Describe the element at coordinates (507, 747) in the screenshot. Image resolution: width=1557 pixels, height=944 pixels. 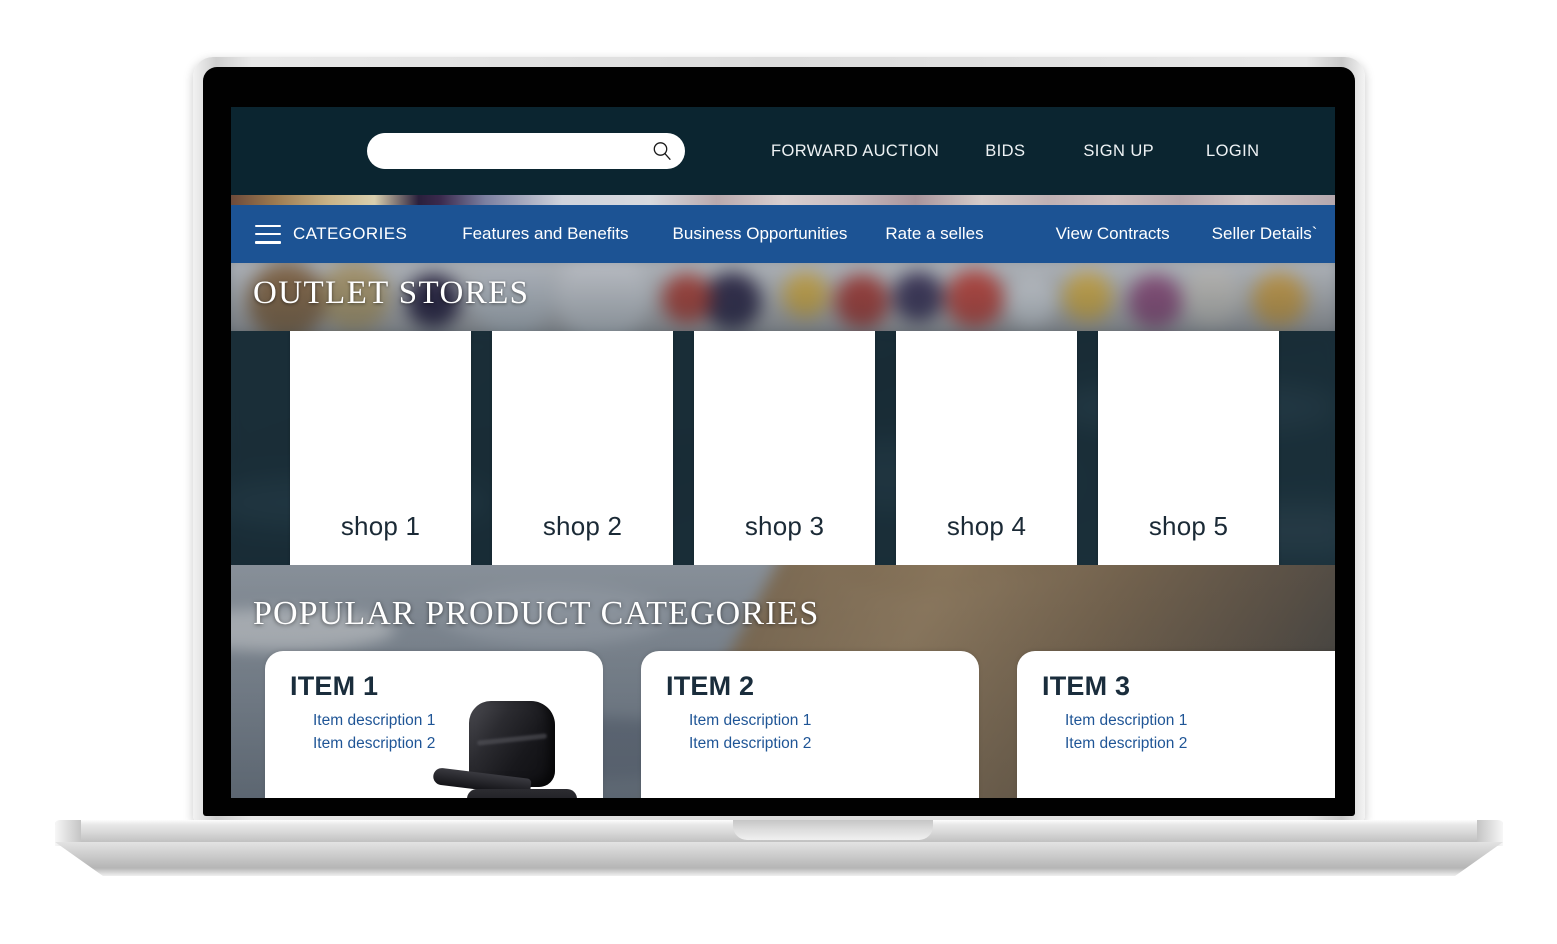
I see `office-chair-image` at that location.